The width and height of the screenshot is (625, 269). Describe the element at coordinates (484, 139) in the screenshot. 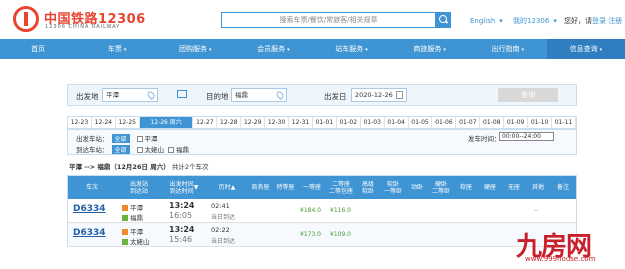

I see `time-label: 发车时间：` at that location.